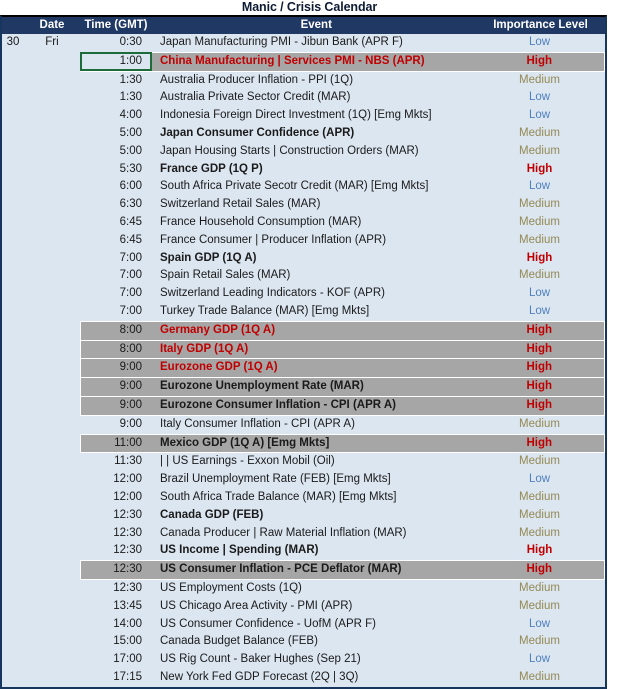 The width and height of the screenshot is (619, 689). I want to click on cell-event: France Household Consumption (MAR), so click(316, 223).